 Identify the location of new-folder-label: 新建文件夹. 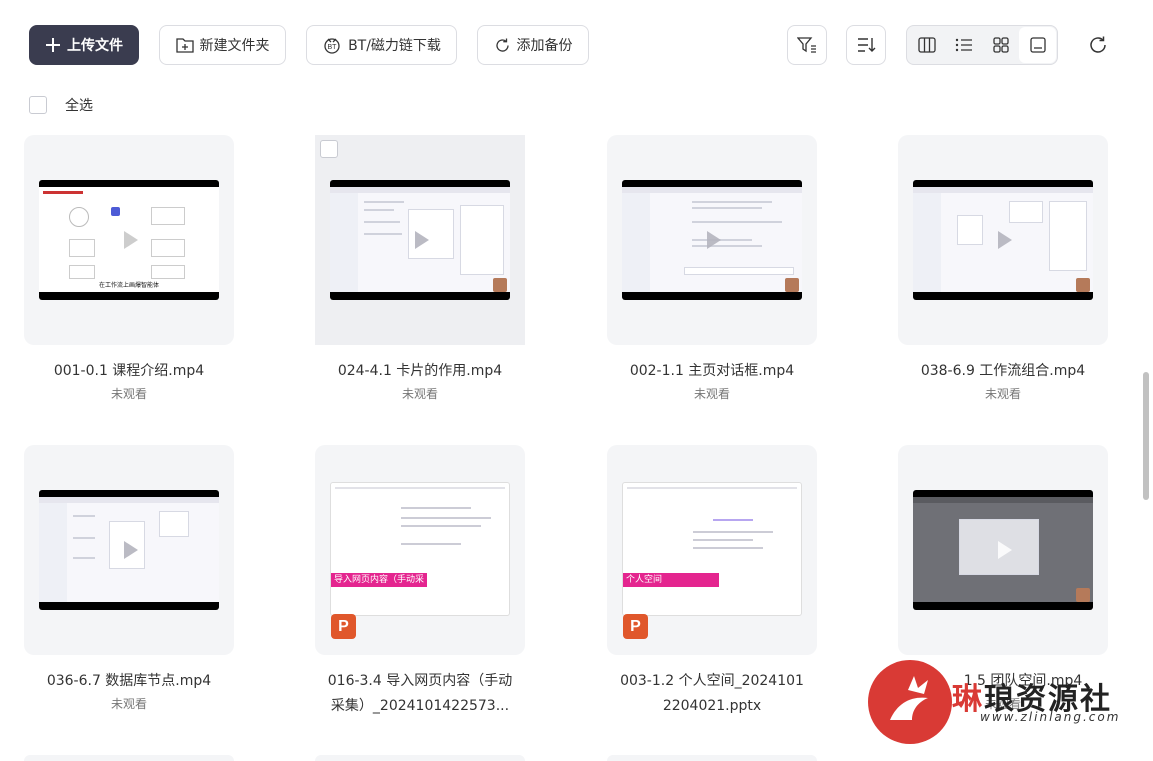
(234, 46).